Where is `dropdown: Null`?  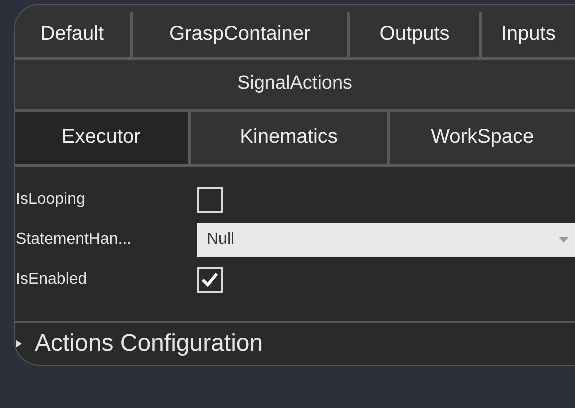 dropdown: Null is located at coordinates (386, 239).